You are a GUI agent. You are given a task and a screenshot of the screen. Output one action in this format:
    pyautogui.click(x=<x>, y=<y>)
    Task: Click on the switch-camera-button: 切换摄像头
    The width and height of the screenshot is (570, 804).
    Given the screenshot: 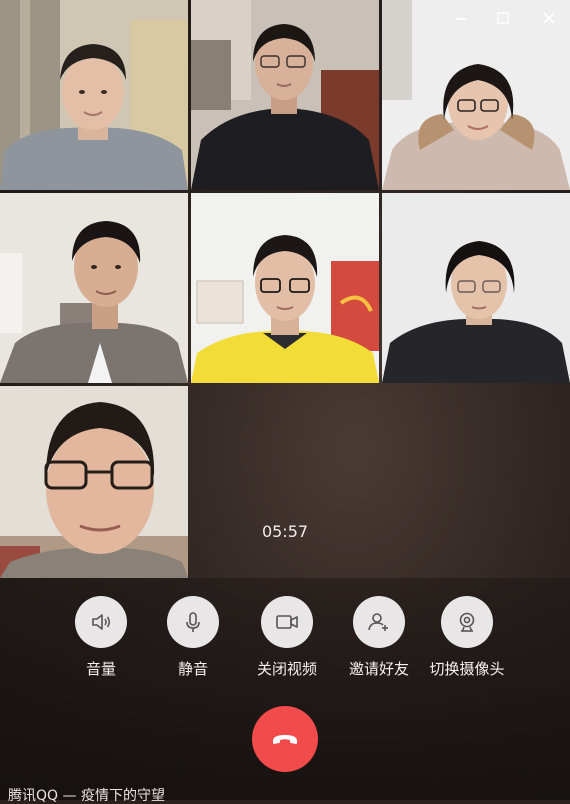 What is the action you would take?
    pyautogui.click(x=467, y=637)
    